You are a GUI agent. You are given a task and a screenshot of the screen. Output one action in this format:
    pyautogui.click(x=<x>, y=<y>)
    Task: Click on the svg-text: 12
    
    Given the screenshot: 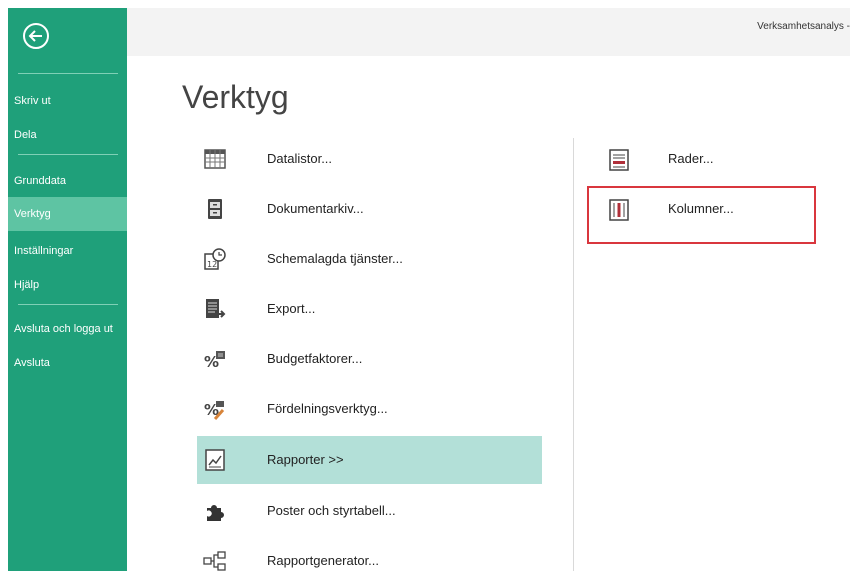 What is the action you would take?
    pyautogui.click(x=212, y=264)
    